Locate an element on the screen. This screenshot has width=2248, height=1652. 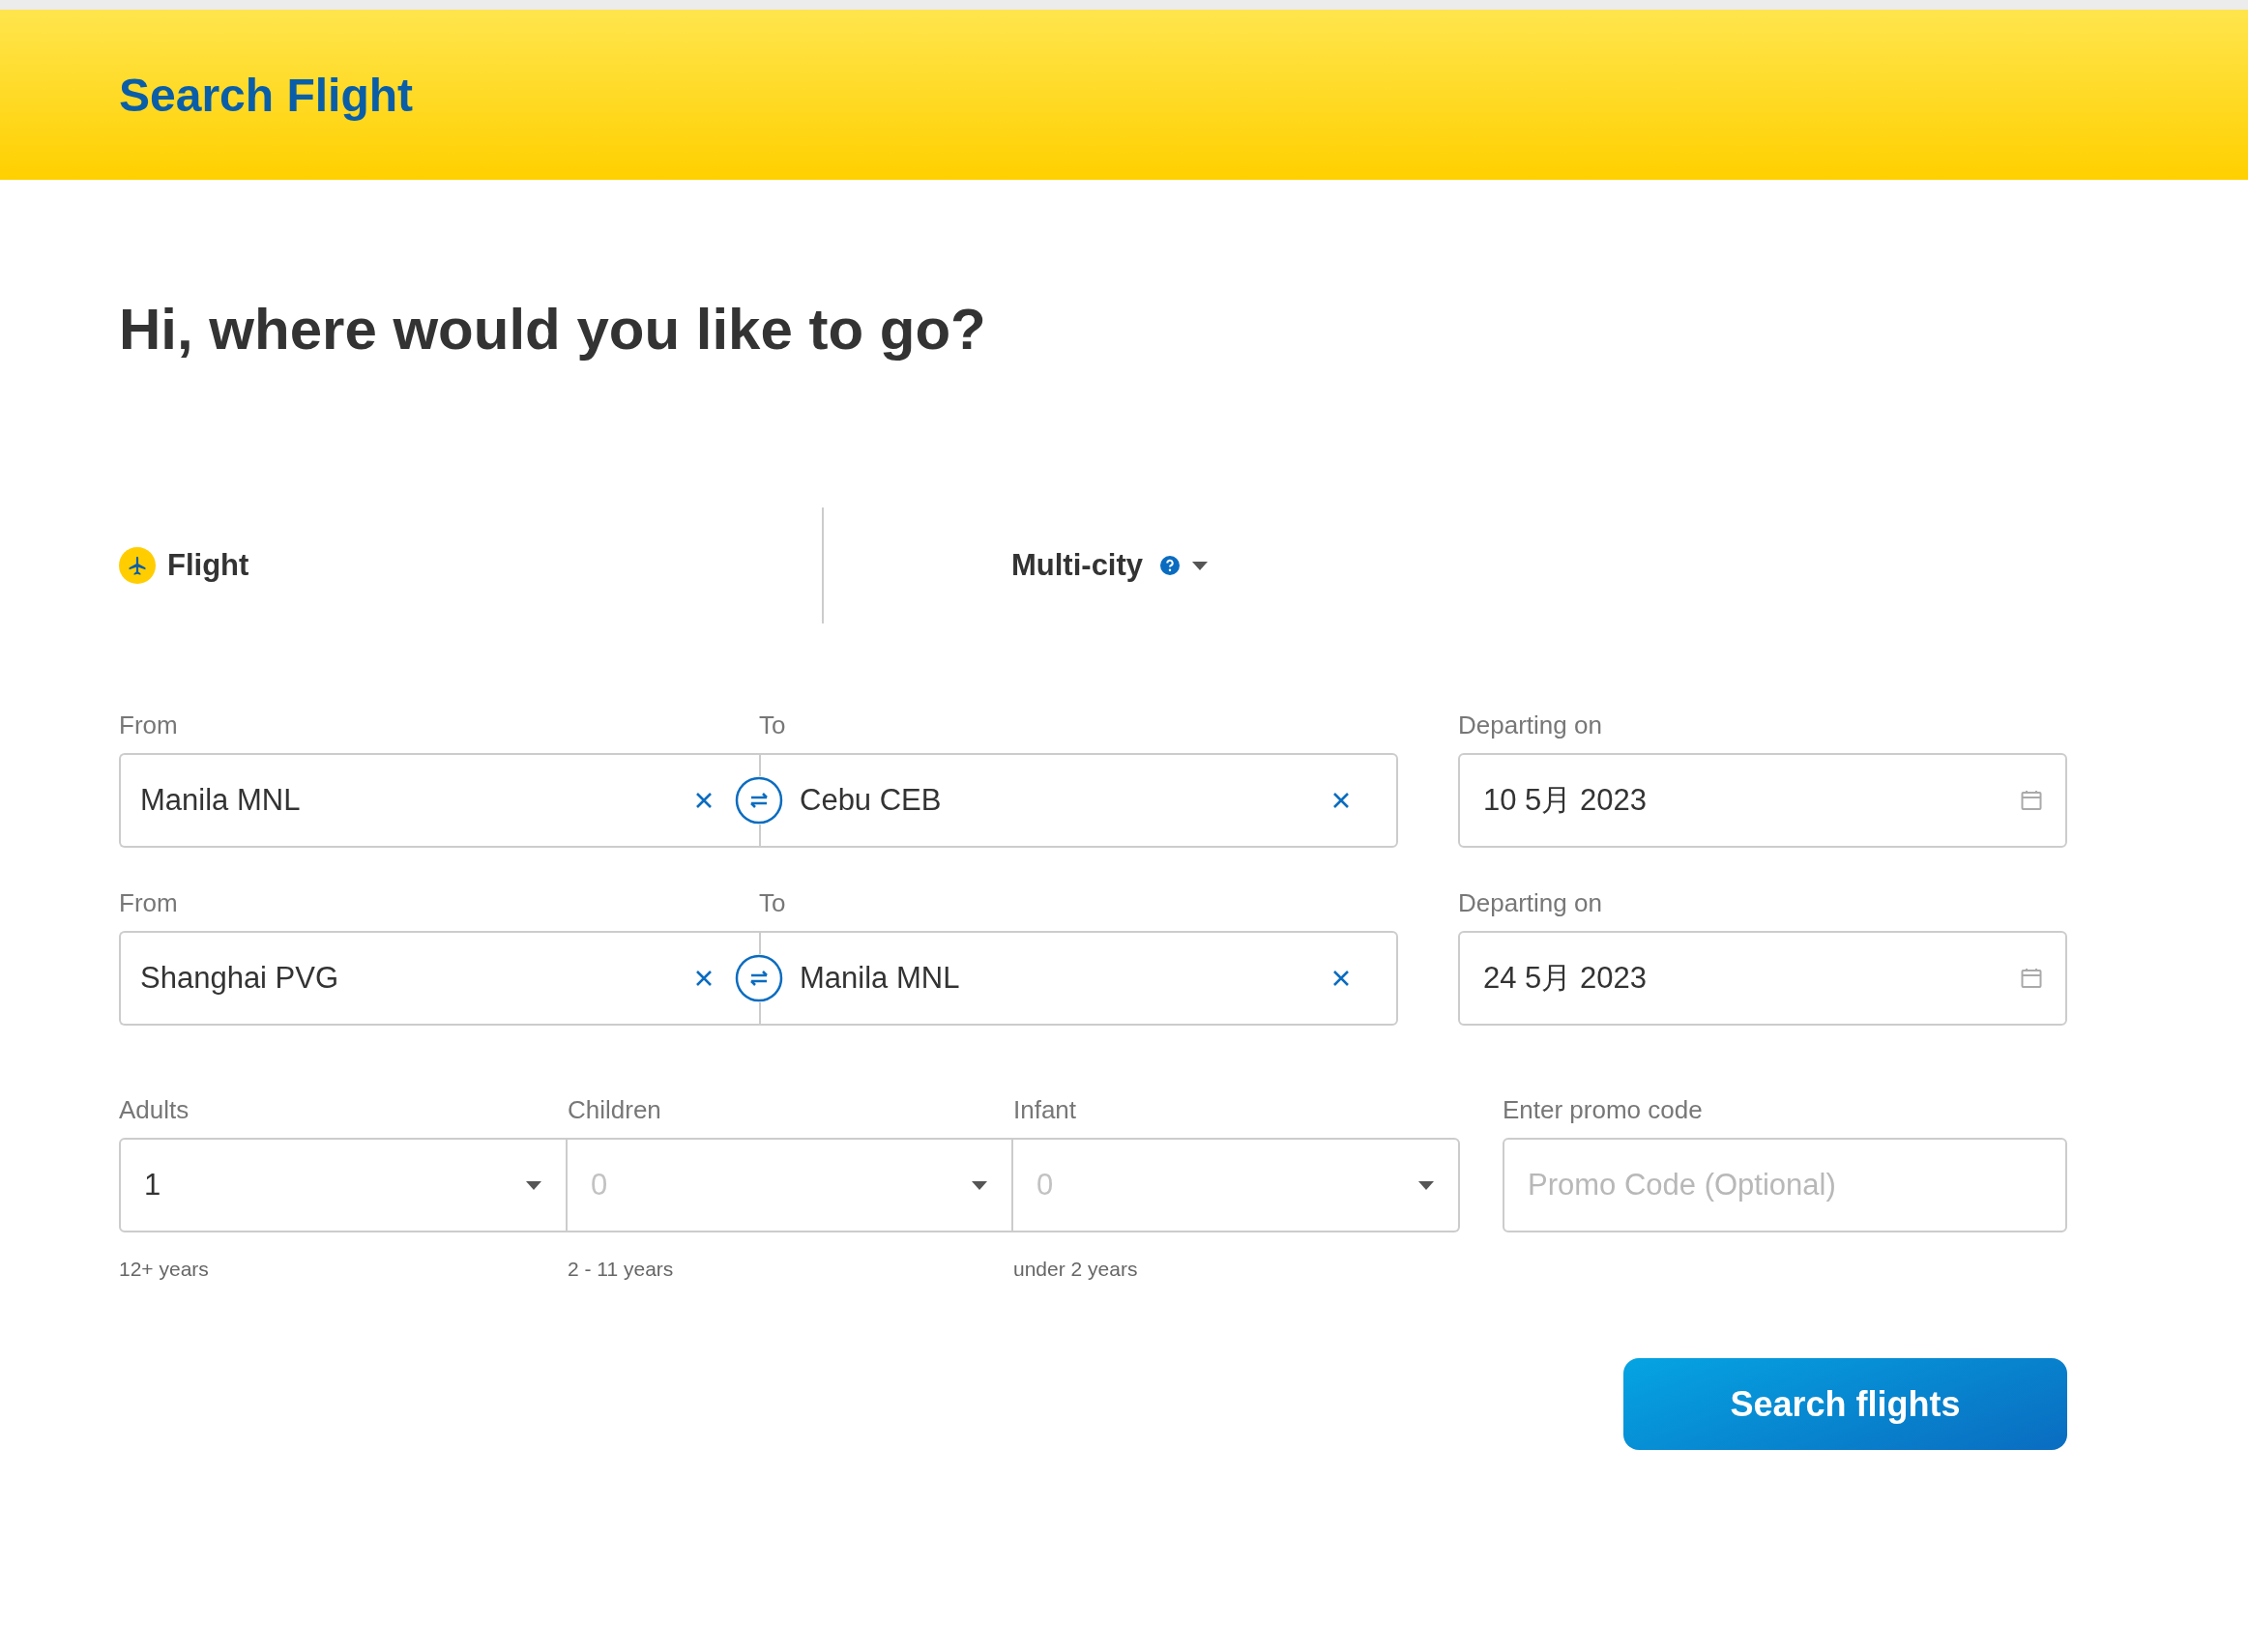
trip-type-tab: Flight is located at coordinates (470, 565).